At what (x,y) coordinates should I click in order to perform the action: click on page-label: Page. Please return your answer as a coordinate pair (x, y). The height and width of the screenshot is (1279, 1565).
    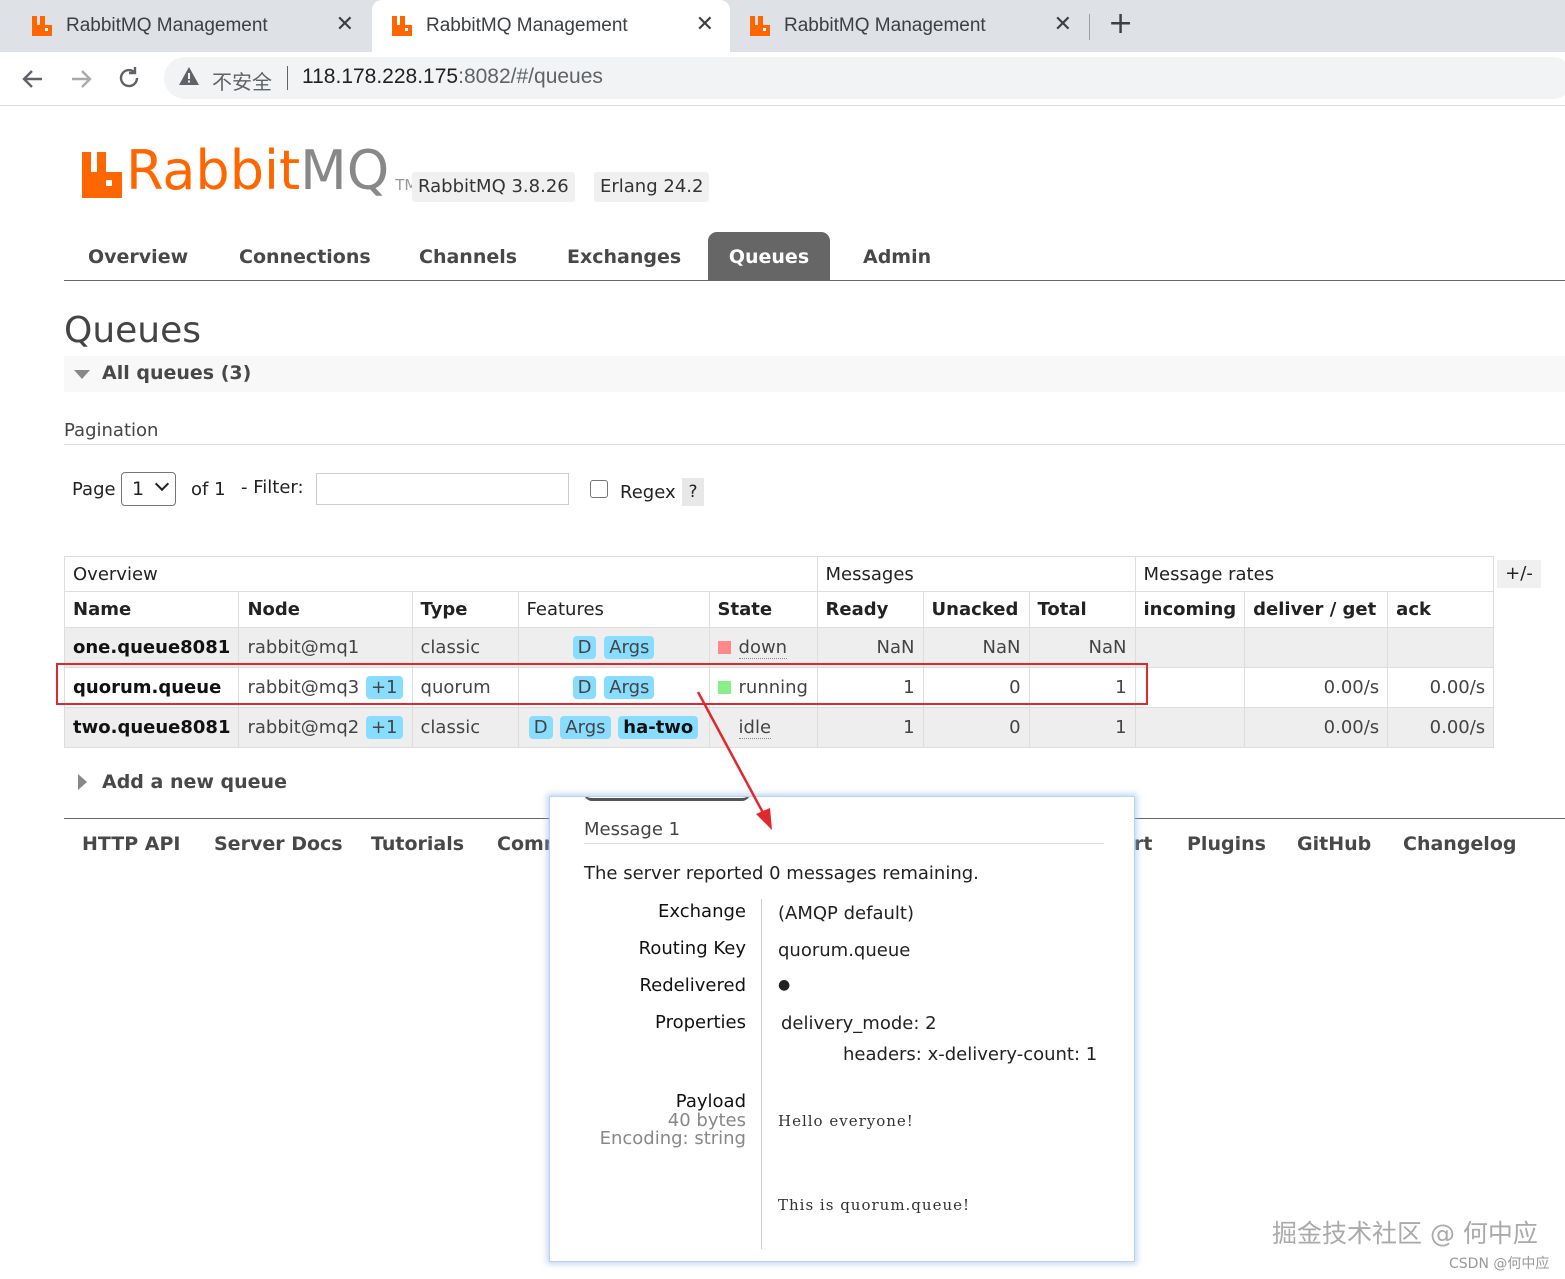
    Looking at the image, I should click on (94, 489).